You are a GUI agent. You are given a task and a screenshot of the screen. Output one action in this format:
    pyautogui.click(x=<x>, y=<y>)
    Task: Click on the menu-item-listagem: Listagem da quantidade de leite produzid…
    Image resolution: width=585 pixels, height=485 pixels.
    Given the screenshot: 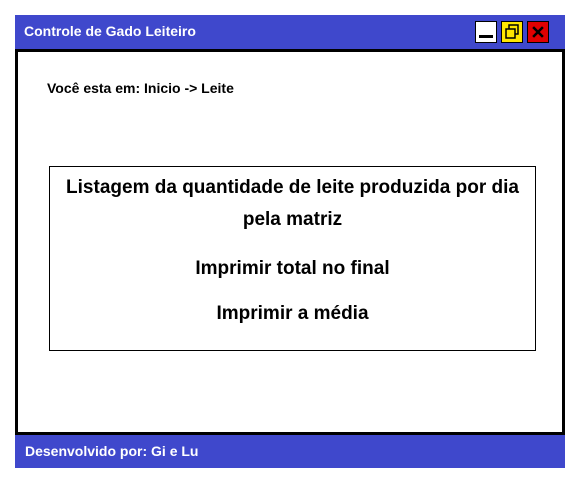 What is the action you would take?
    pyautogui.click(x=292, y=204)
    